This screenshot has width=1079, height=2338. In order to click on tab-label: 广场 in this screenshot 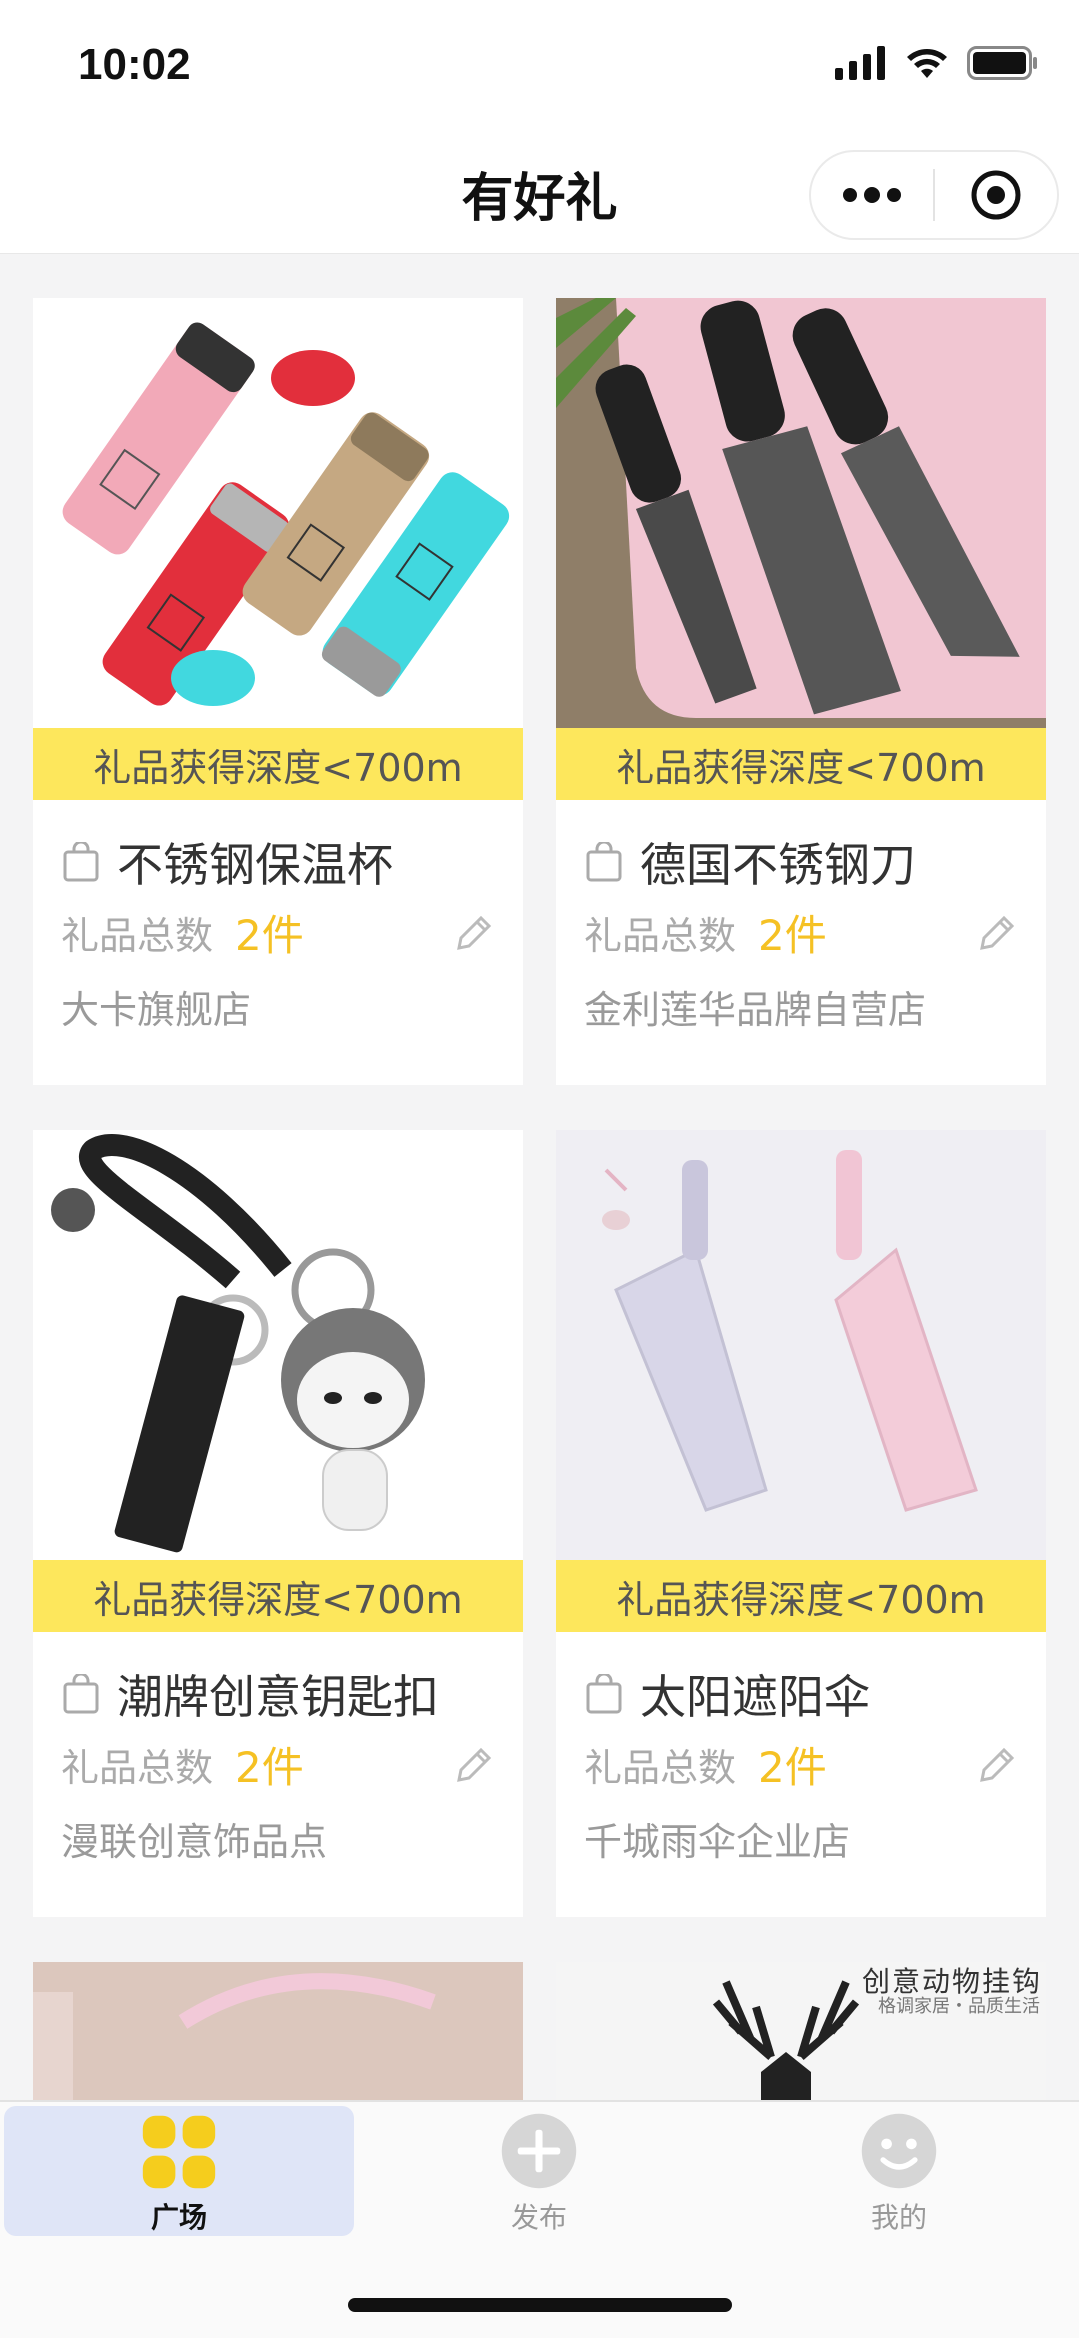, I will do `click(178, 2217)`.